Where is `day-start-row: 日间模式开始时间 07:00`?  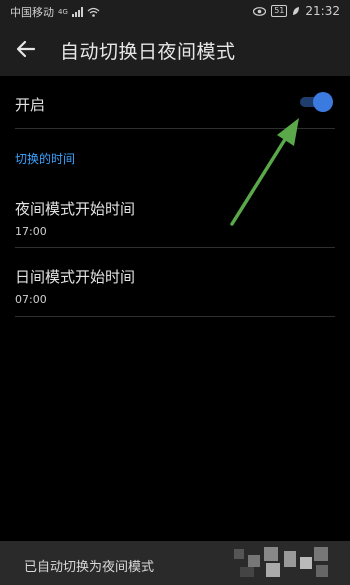
day-start-row: 日间模式开始时间 07:00 is located at coordinates (175, 286).